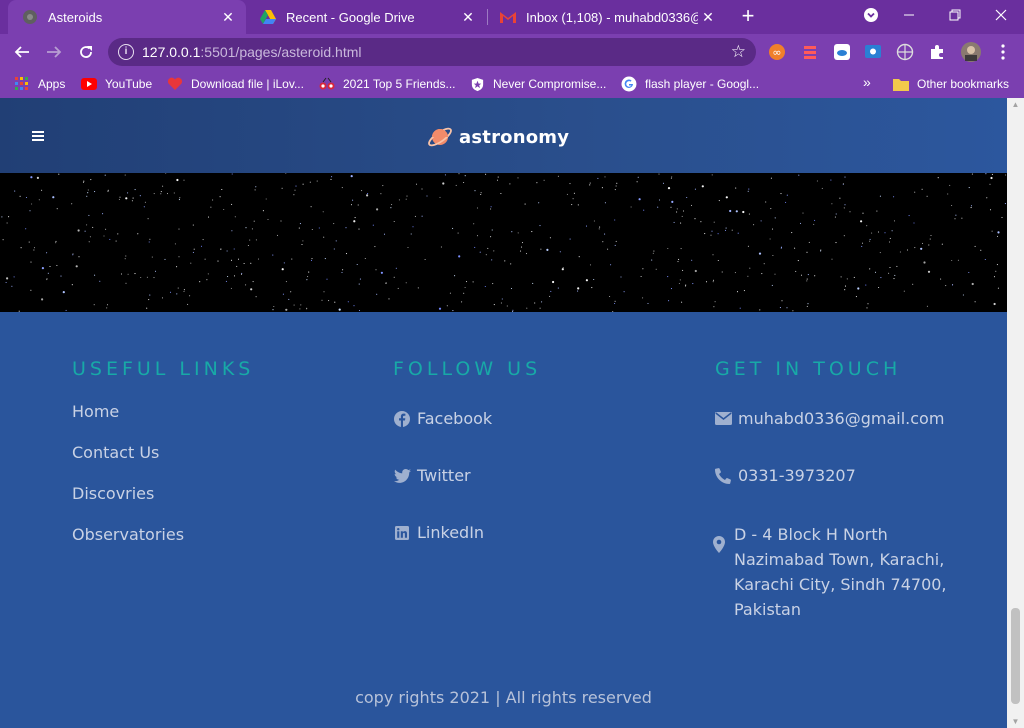 Image resolution: width=1024 pixels, height=728 pixels. I want to click on map-marker-icon, so click(719, 544).